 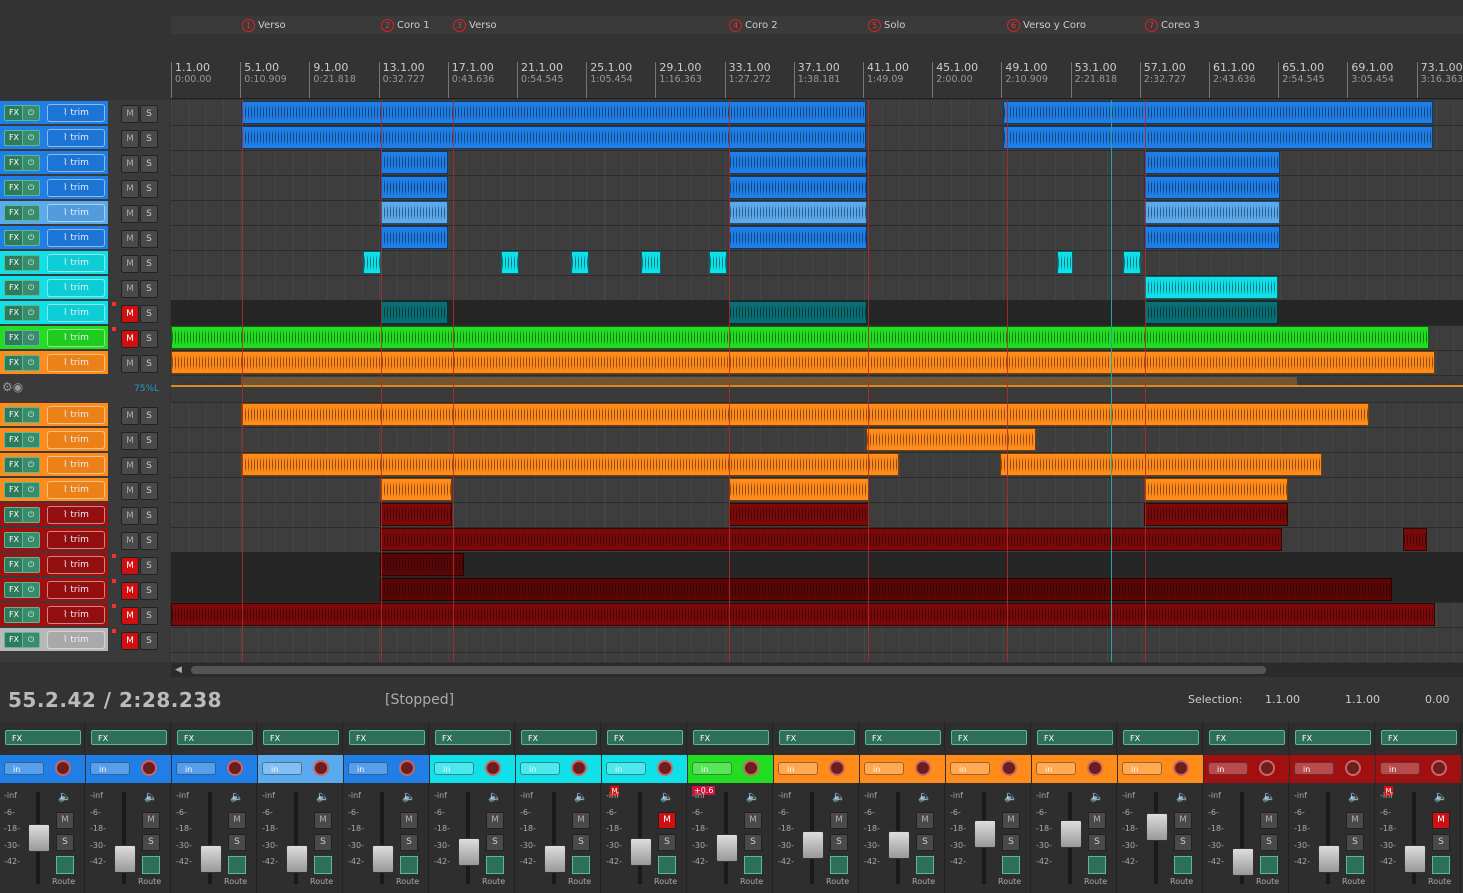 What do you see at coordinates (817, 670) in the screenshot?
I see `horizontal-scrollbar: ◀` at bounding box center [817, 670].